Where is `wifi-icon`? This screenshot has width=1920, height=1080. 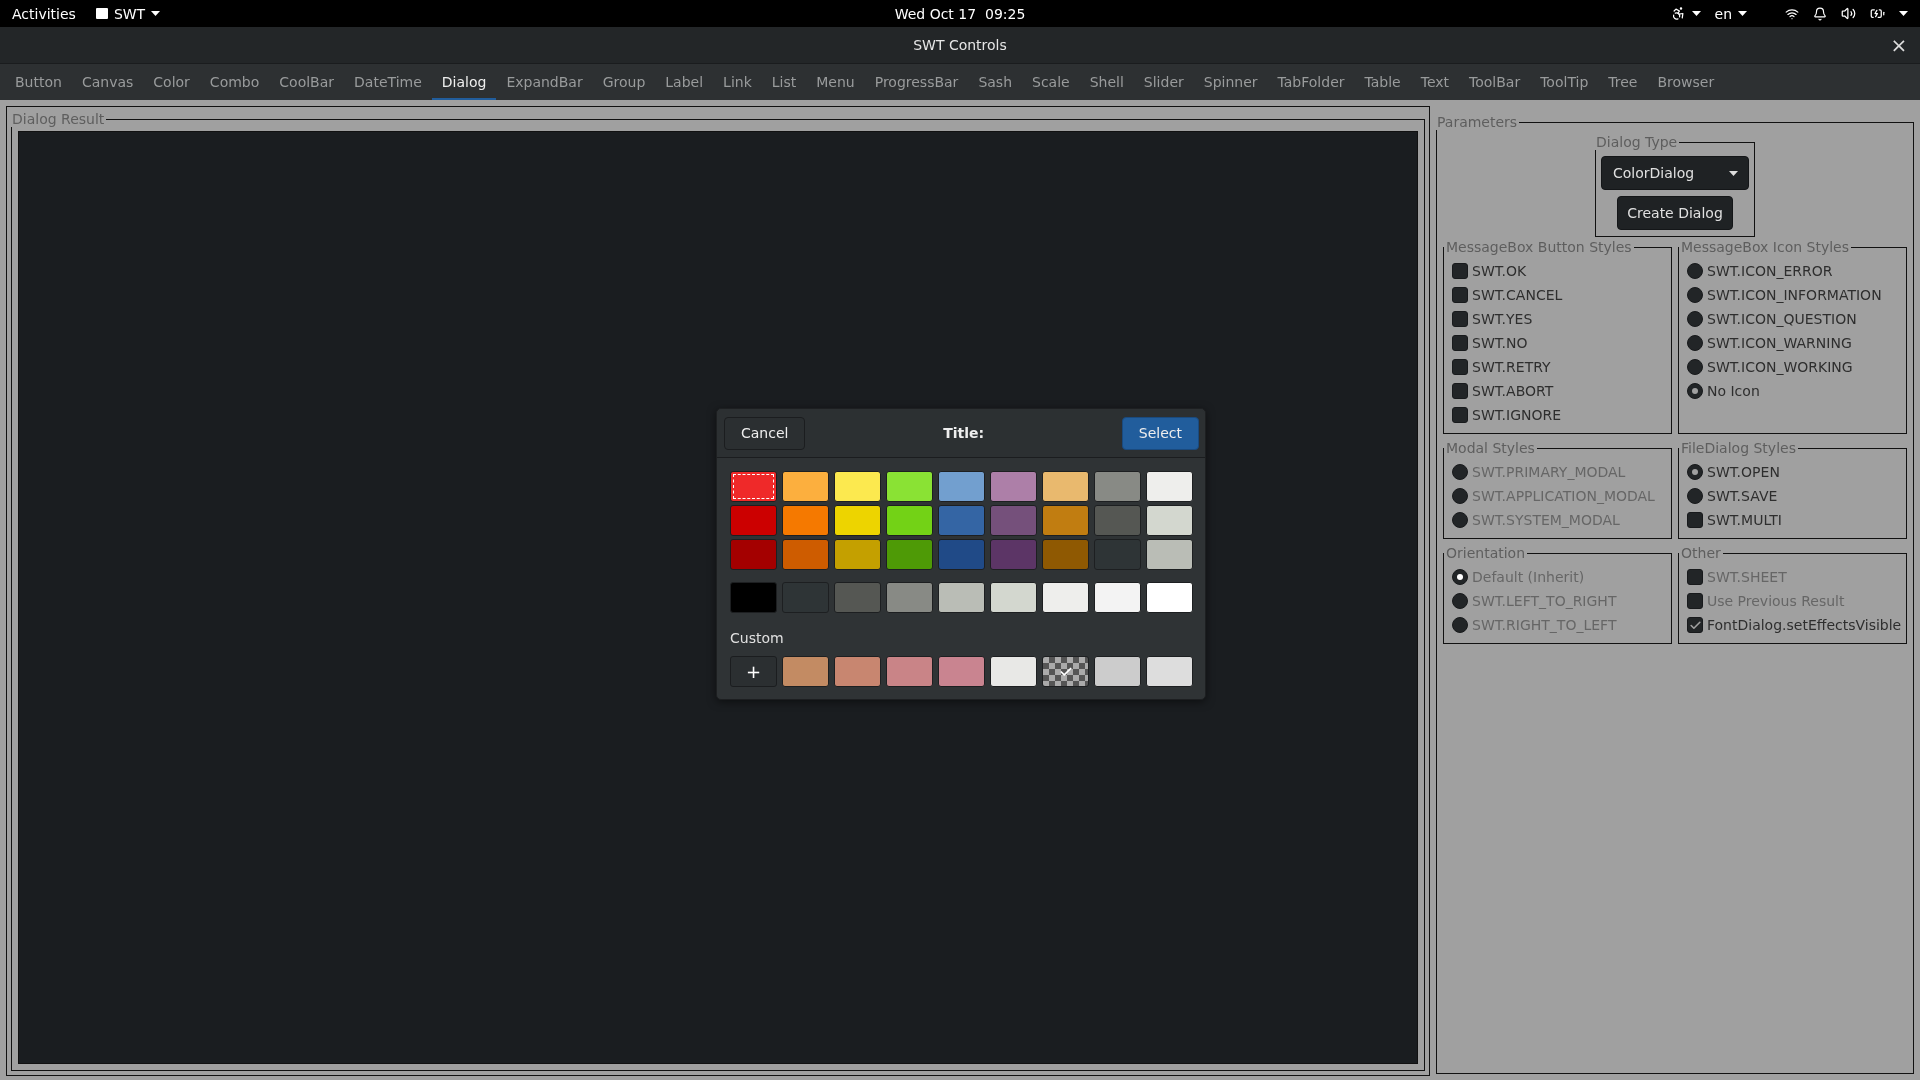
wifi-icon is located at coordinates (1792, 13).